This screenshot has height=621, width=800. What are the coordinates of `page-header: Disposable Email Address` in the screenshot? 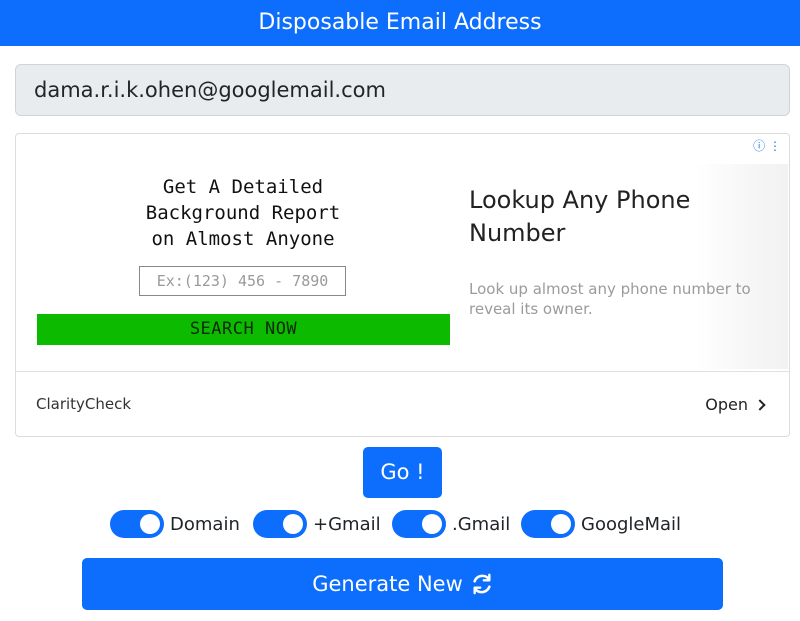 It's located at (400, 23).